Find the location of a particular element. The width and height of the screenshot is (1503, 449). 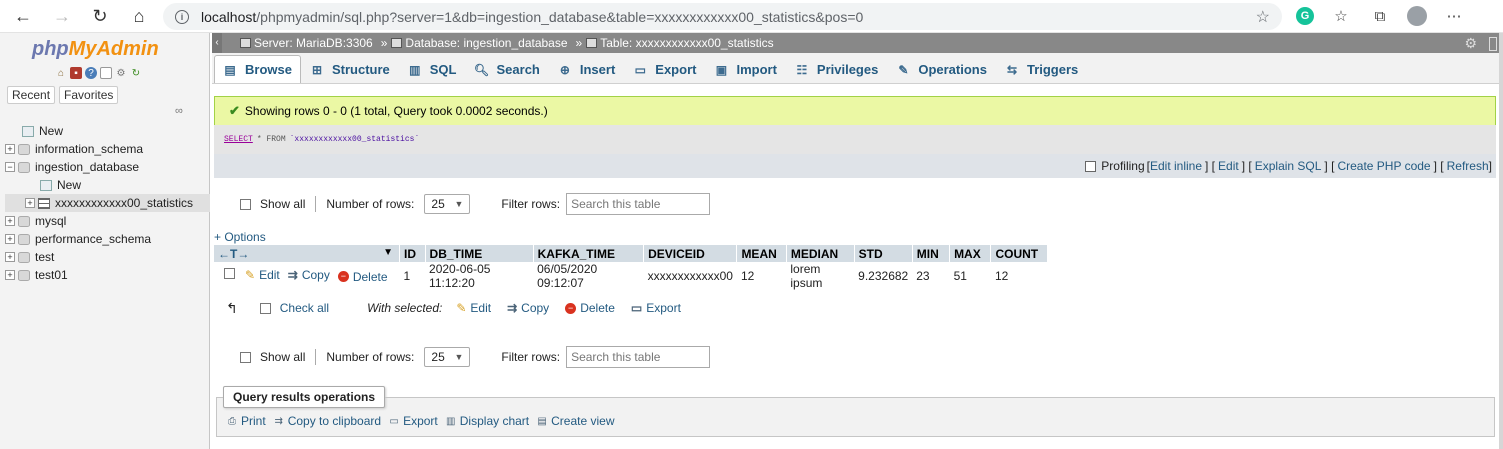

help-icon: ? is located at coordinates (91, 73).